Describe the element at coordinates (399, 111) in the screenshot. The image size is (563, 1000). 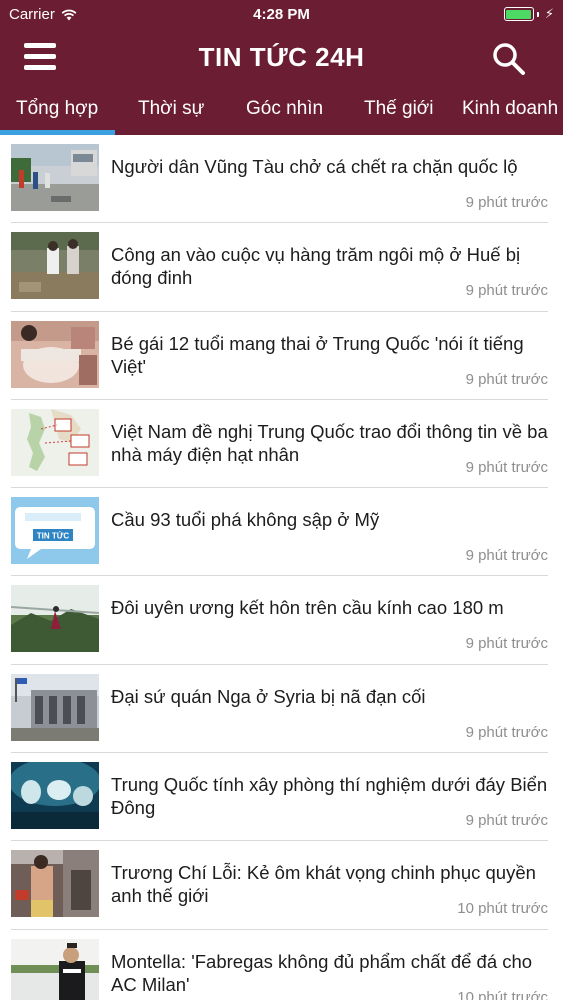
I see `tab-the-gioi: Thế giới` at that location.